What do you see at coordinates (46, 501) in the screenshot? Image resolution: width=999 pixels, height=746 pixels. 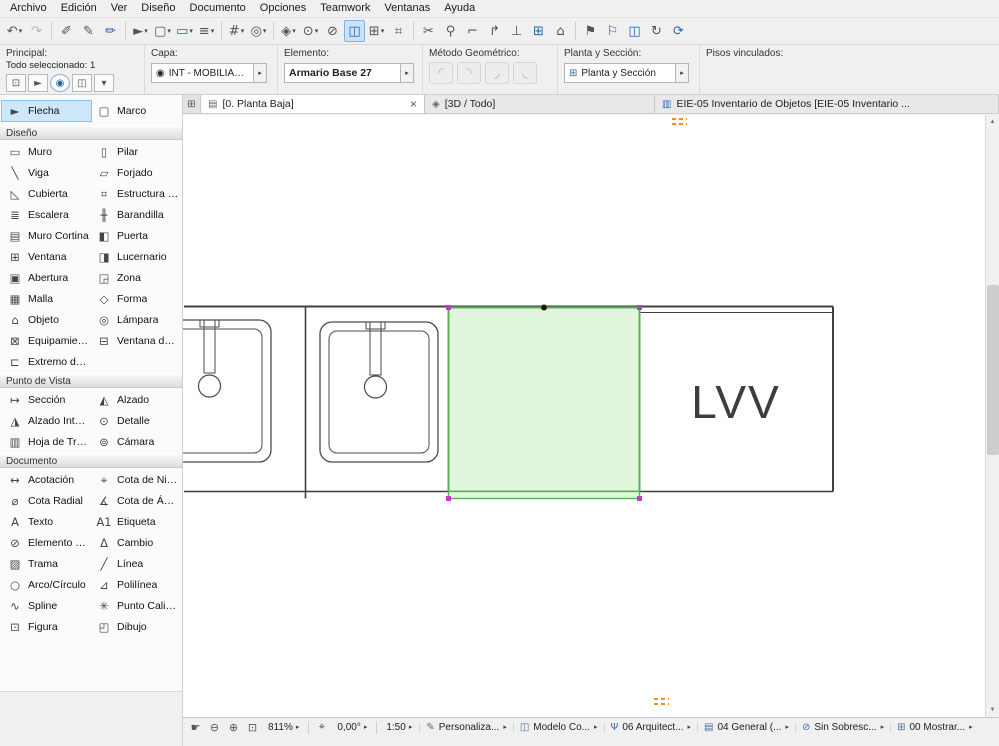 I see `tool-cota-radial: ⌀ Cota Radial` at bounding box center [46, 501].